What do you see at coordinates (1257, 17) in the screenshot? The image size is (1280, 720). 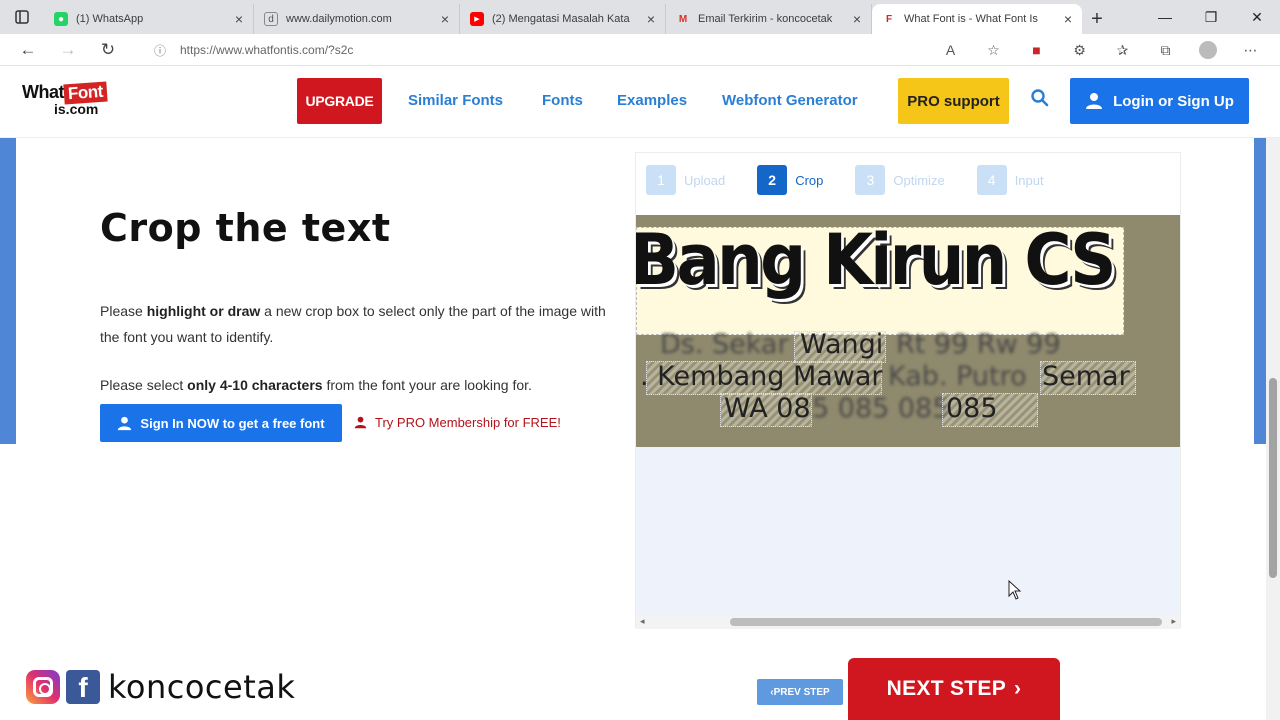 I see `close-window-button: ✕` at bounding box center [1257, 17].